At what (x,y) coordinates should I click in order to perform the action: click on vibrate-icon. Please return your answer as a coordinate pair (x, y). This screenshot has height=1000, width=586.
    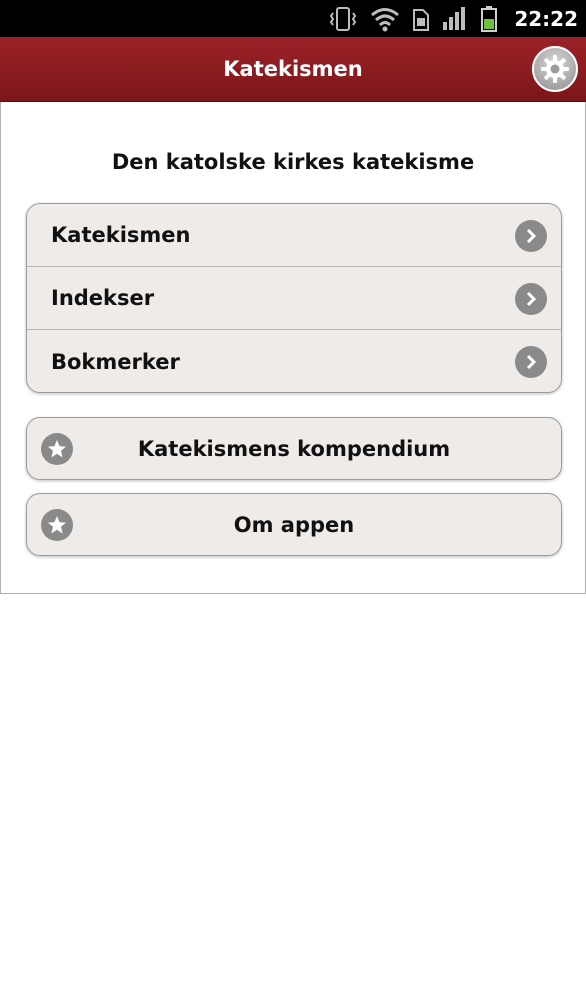
    Looking at the image, I should click on (343, 18).